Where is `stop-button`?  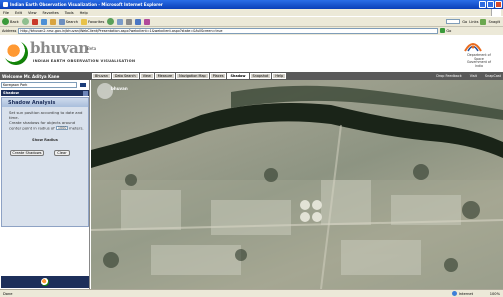
stop-button is located at coordinates (34, 21).